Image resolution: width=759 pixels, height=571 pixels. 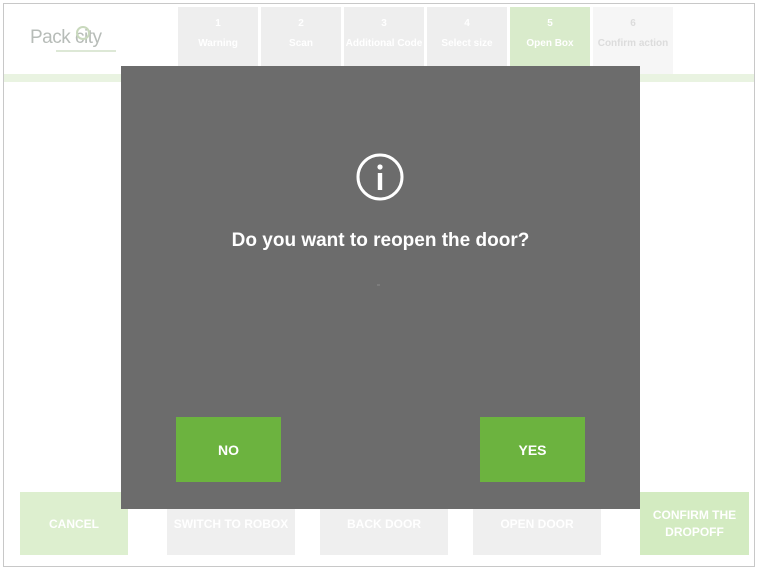 What do you see at coordinates (86, 51) in the screenshot?
I see `logo-tagline` at bounding box center [86, 51].